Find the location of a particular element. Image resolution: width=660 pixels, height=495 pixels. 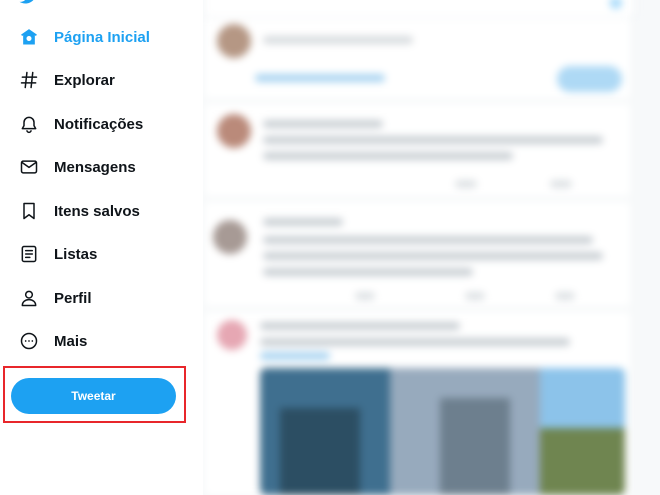

tweet-image is located at coordinates (442, 431).